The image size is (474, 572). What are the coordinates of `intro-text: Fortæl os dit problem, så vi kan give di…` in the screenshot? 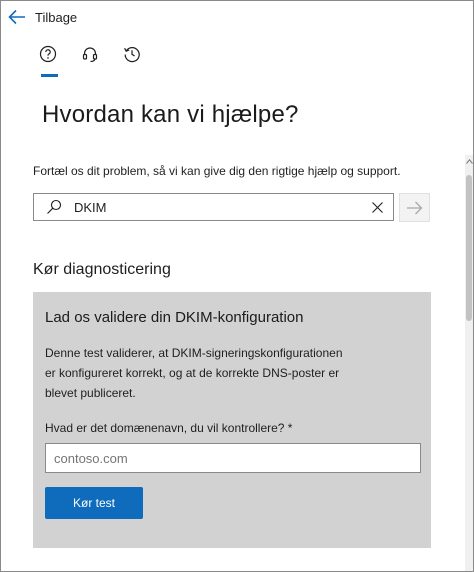 It's located at (217, 171).